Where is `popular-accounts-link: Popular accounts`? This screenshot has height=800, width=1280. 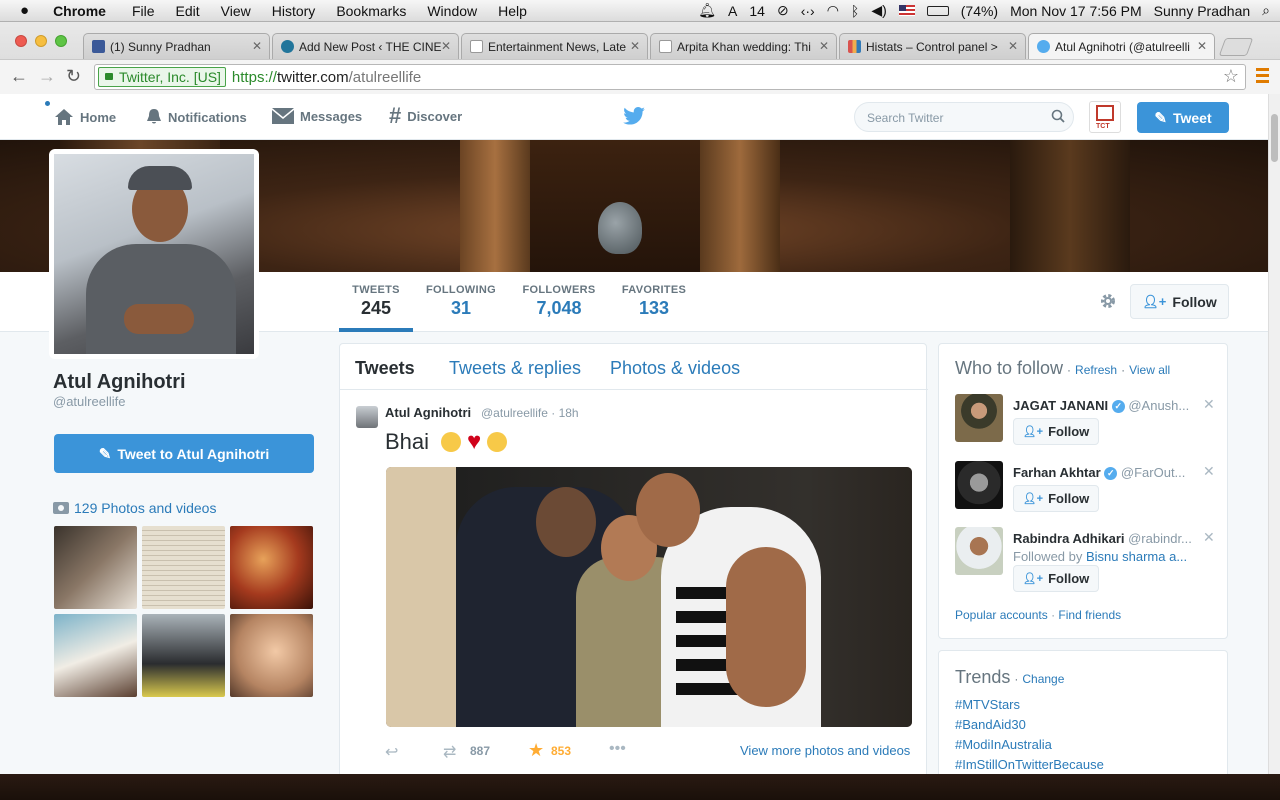 popular-accounts-link: Popular accounts is located at coordinates (1001, 615).